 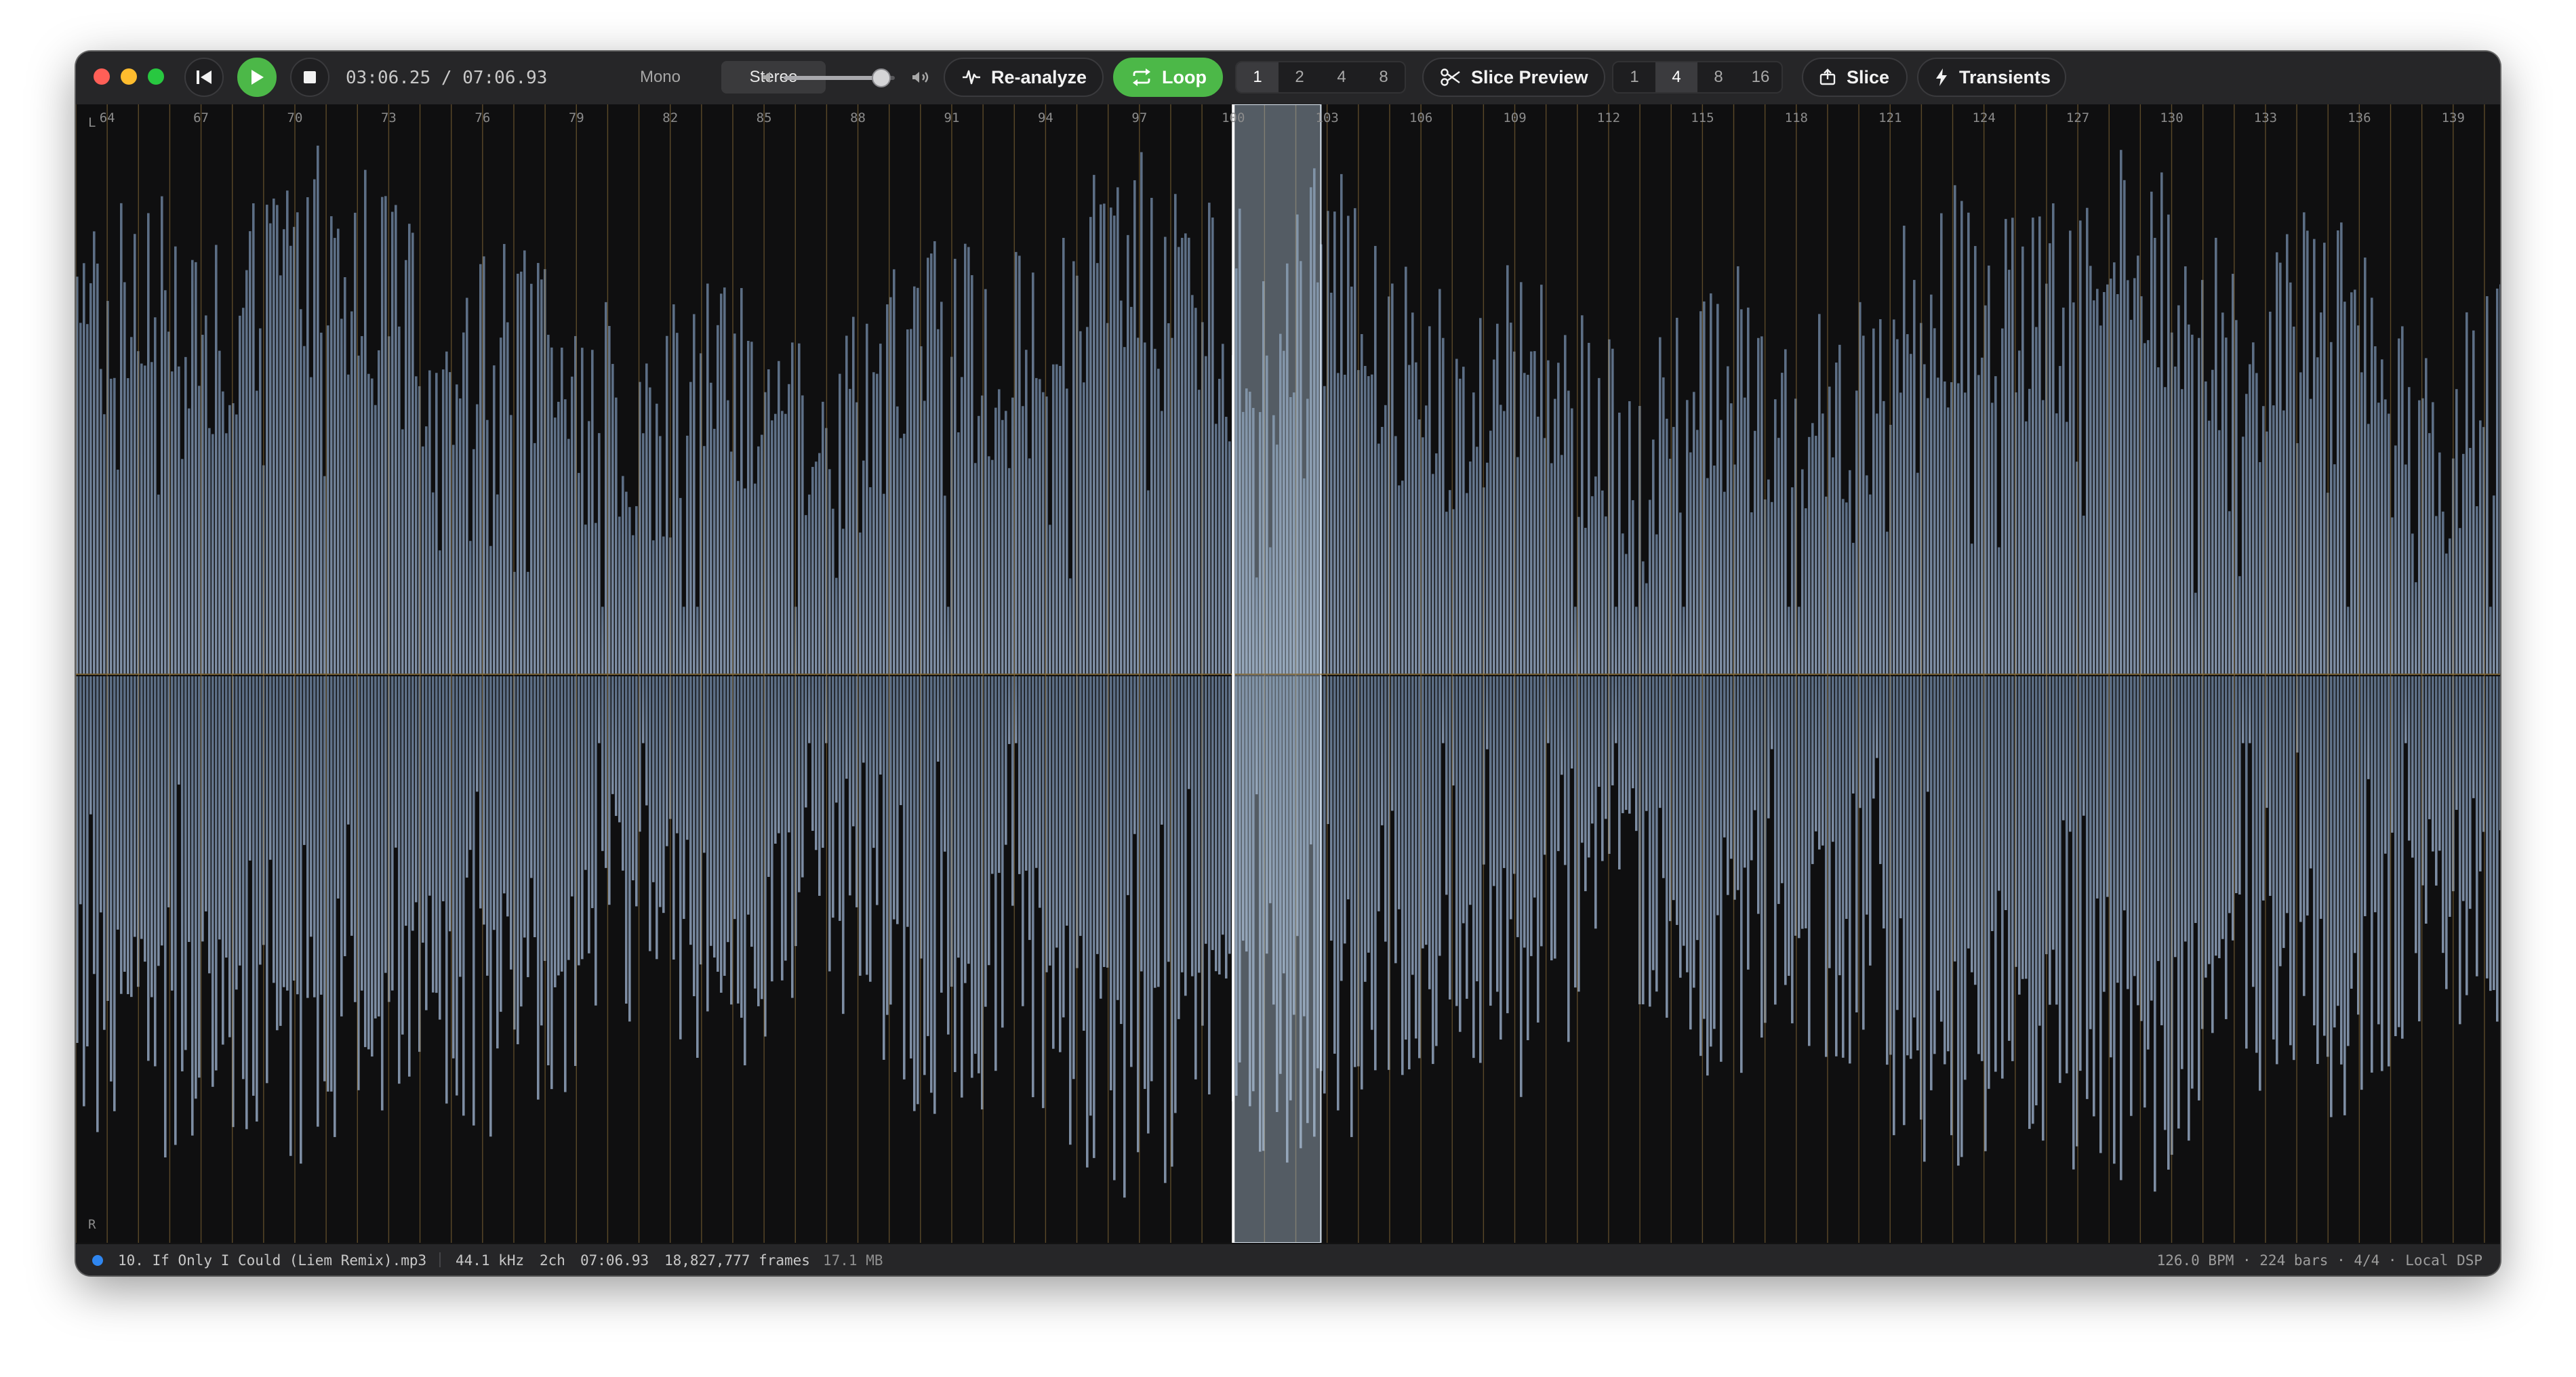 I want to click on volume-slider-knob, so click(x=881, y=77).